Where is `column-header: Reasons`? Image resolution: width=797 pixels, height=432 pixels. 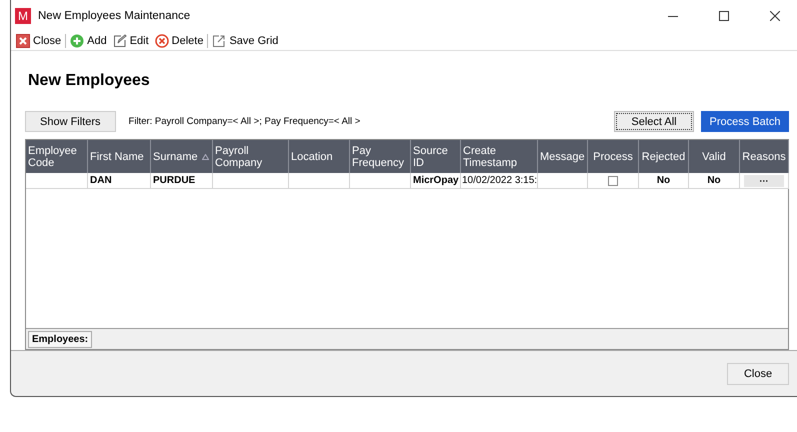 column-header: Reasons is located at coordinates (764, 156).